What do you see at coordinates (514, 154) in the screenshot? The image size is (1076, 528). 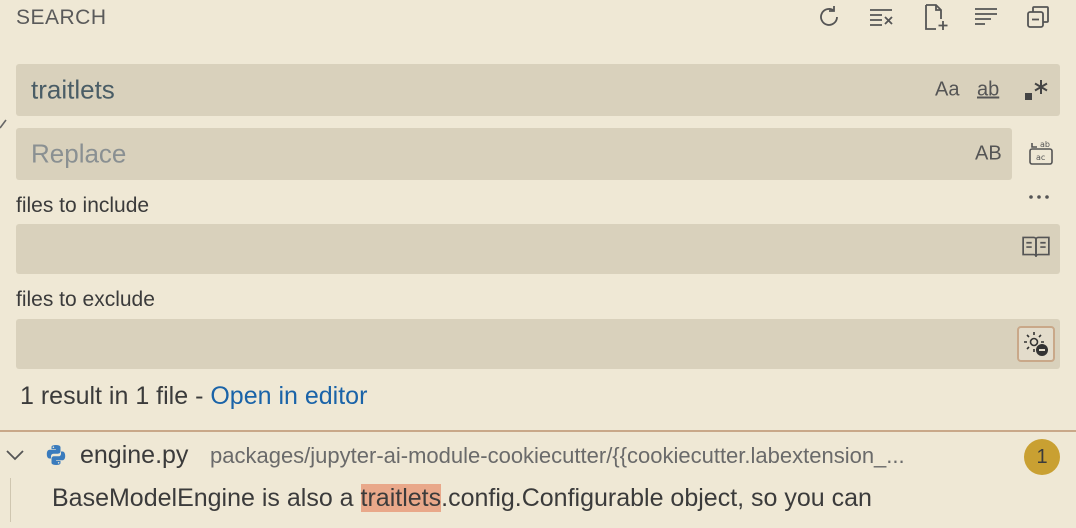 I see `replace-input: Replace AB` at bounding box center [514, 154].